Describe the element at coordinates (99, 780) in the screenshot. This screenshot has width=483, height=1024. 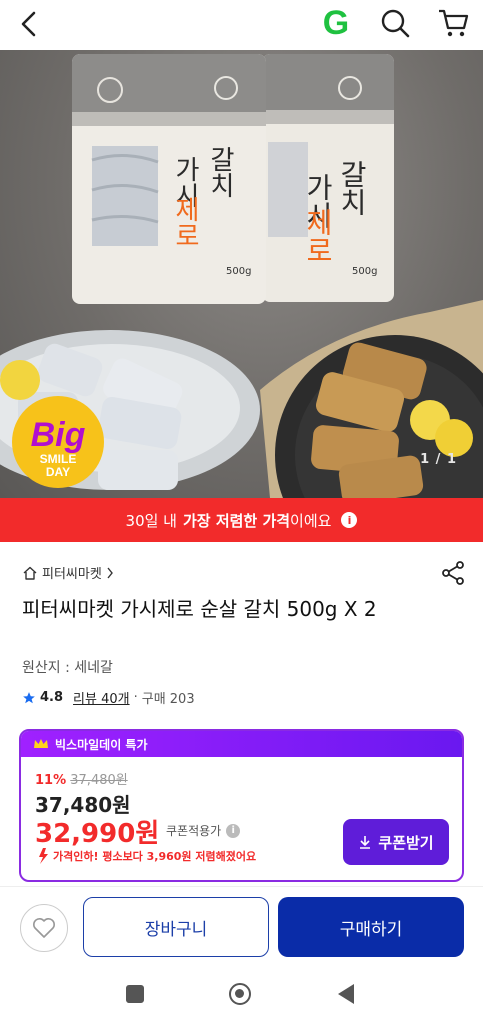
I see `original-price: 37,480원` at that location.